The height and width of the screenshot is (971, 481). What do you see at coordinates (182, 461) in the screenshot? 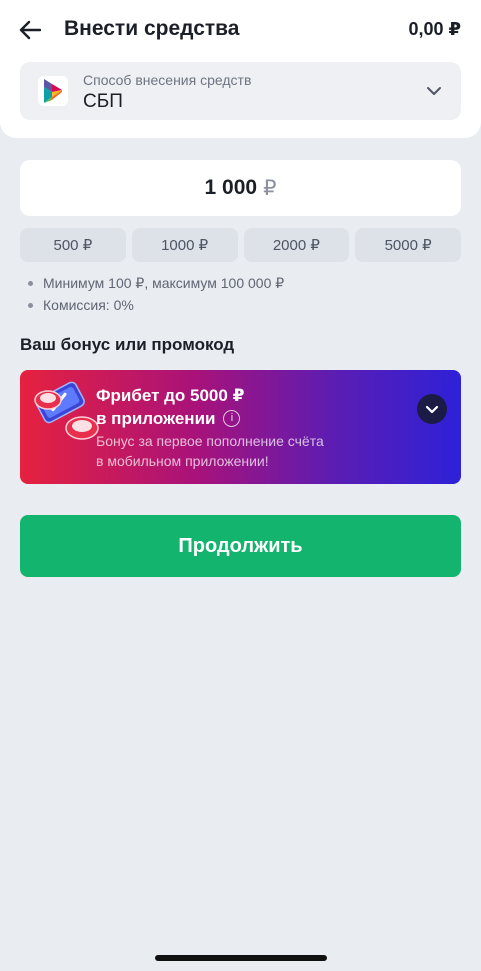
I see `promo-desc-line2: в мобильном приложении!` at bounding box center [182, 461].